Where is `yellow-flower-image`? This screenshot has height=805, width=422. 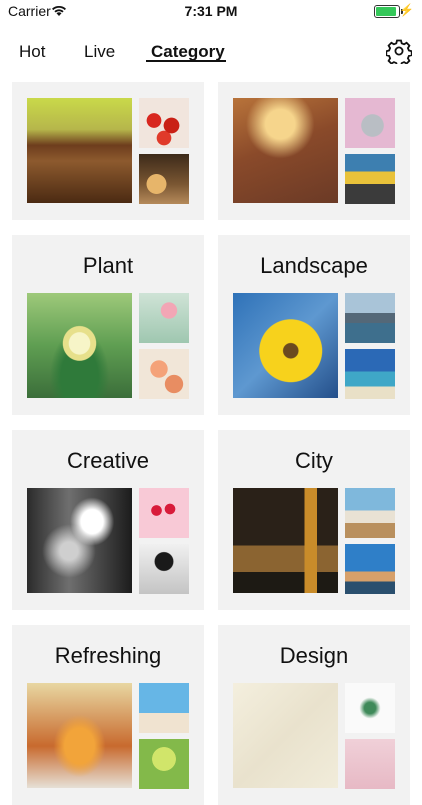
yellow-flower-image is located at coordinates (285, 345).